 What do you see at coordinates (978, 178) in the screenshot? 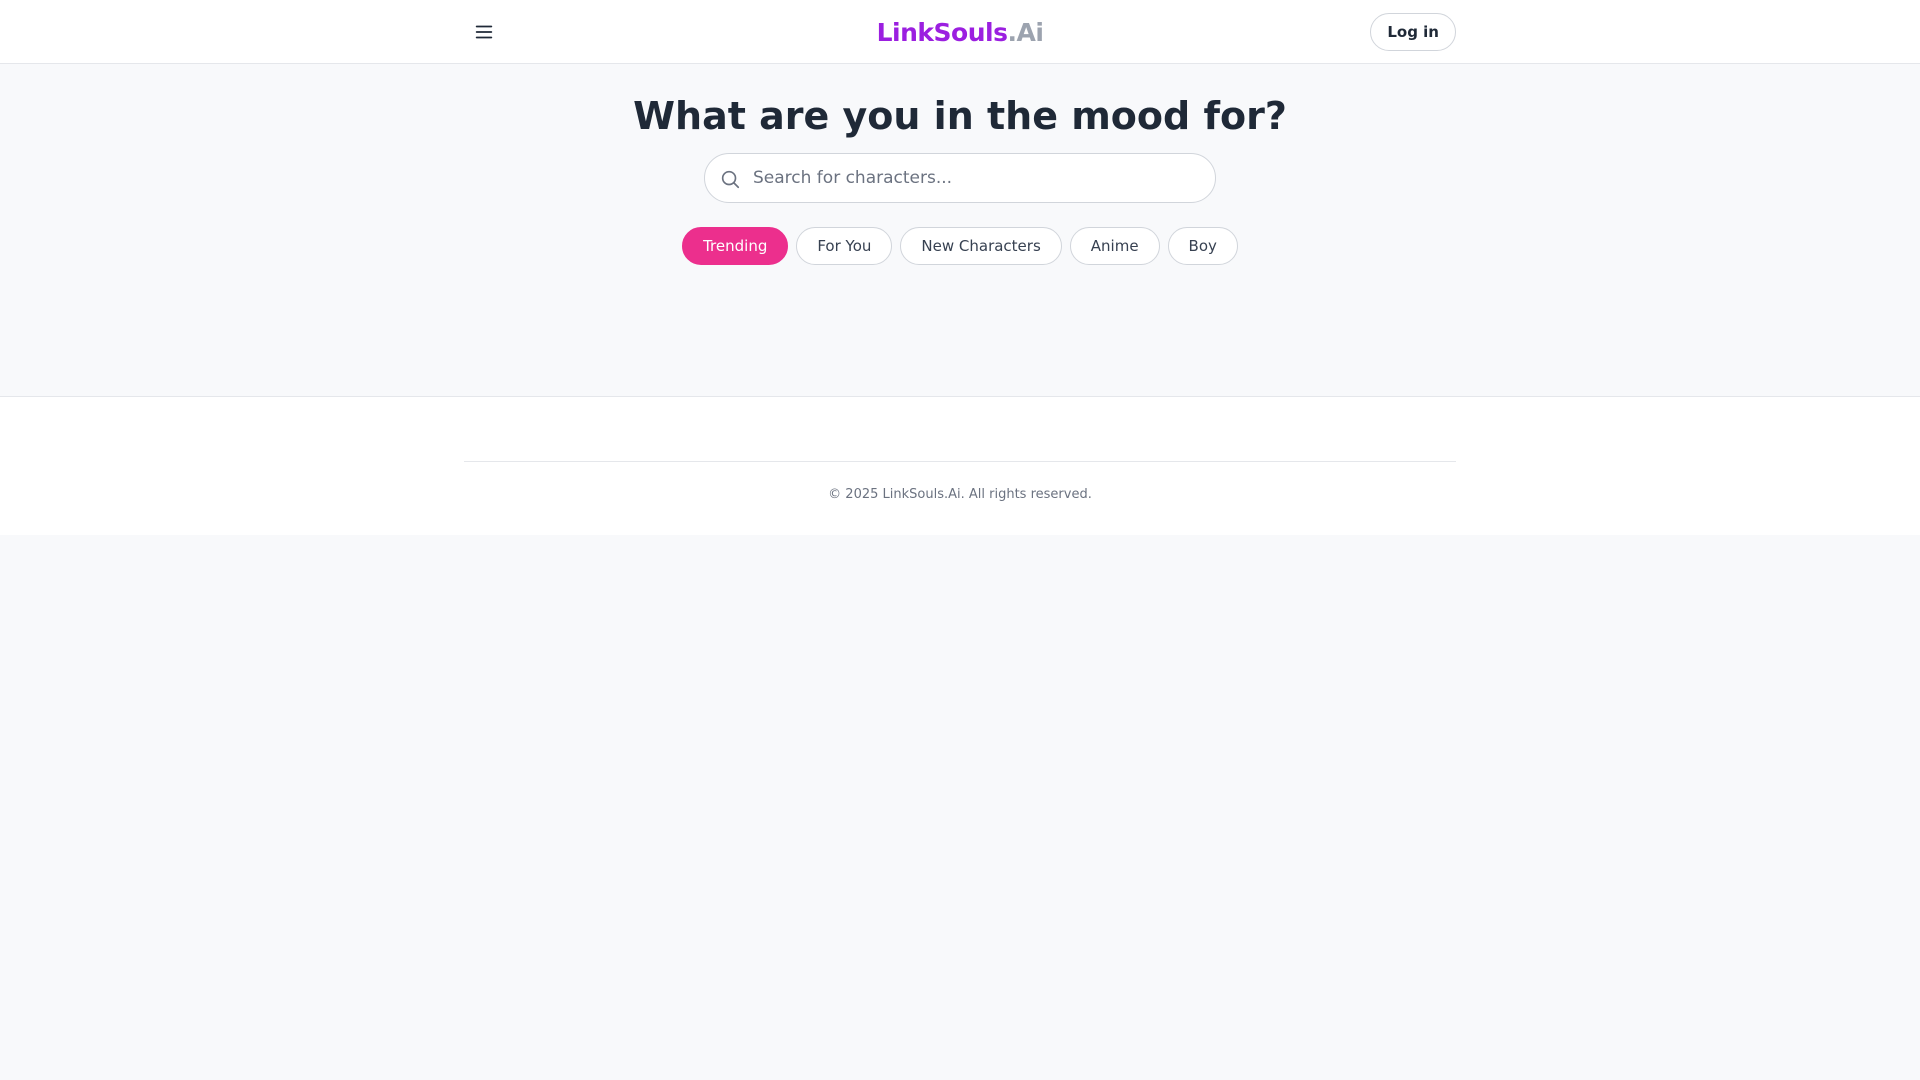
I see `search-input` at bounding box center [978, 178].